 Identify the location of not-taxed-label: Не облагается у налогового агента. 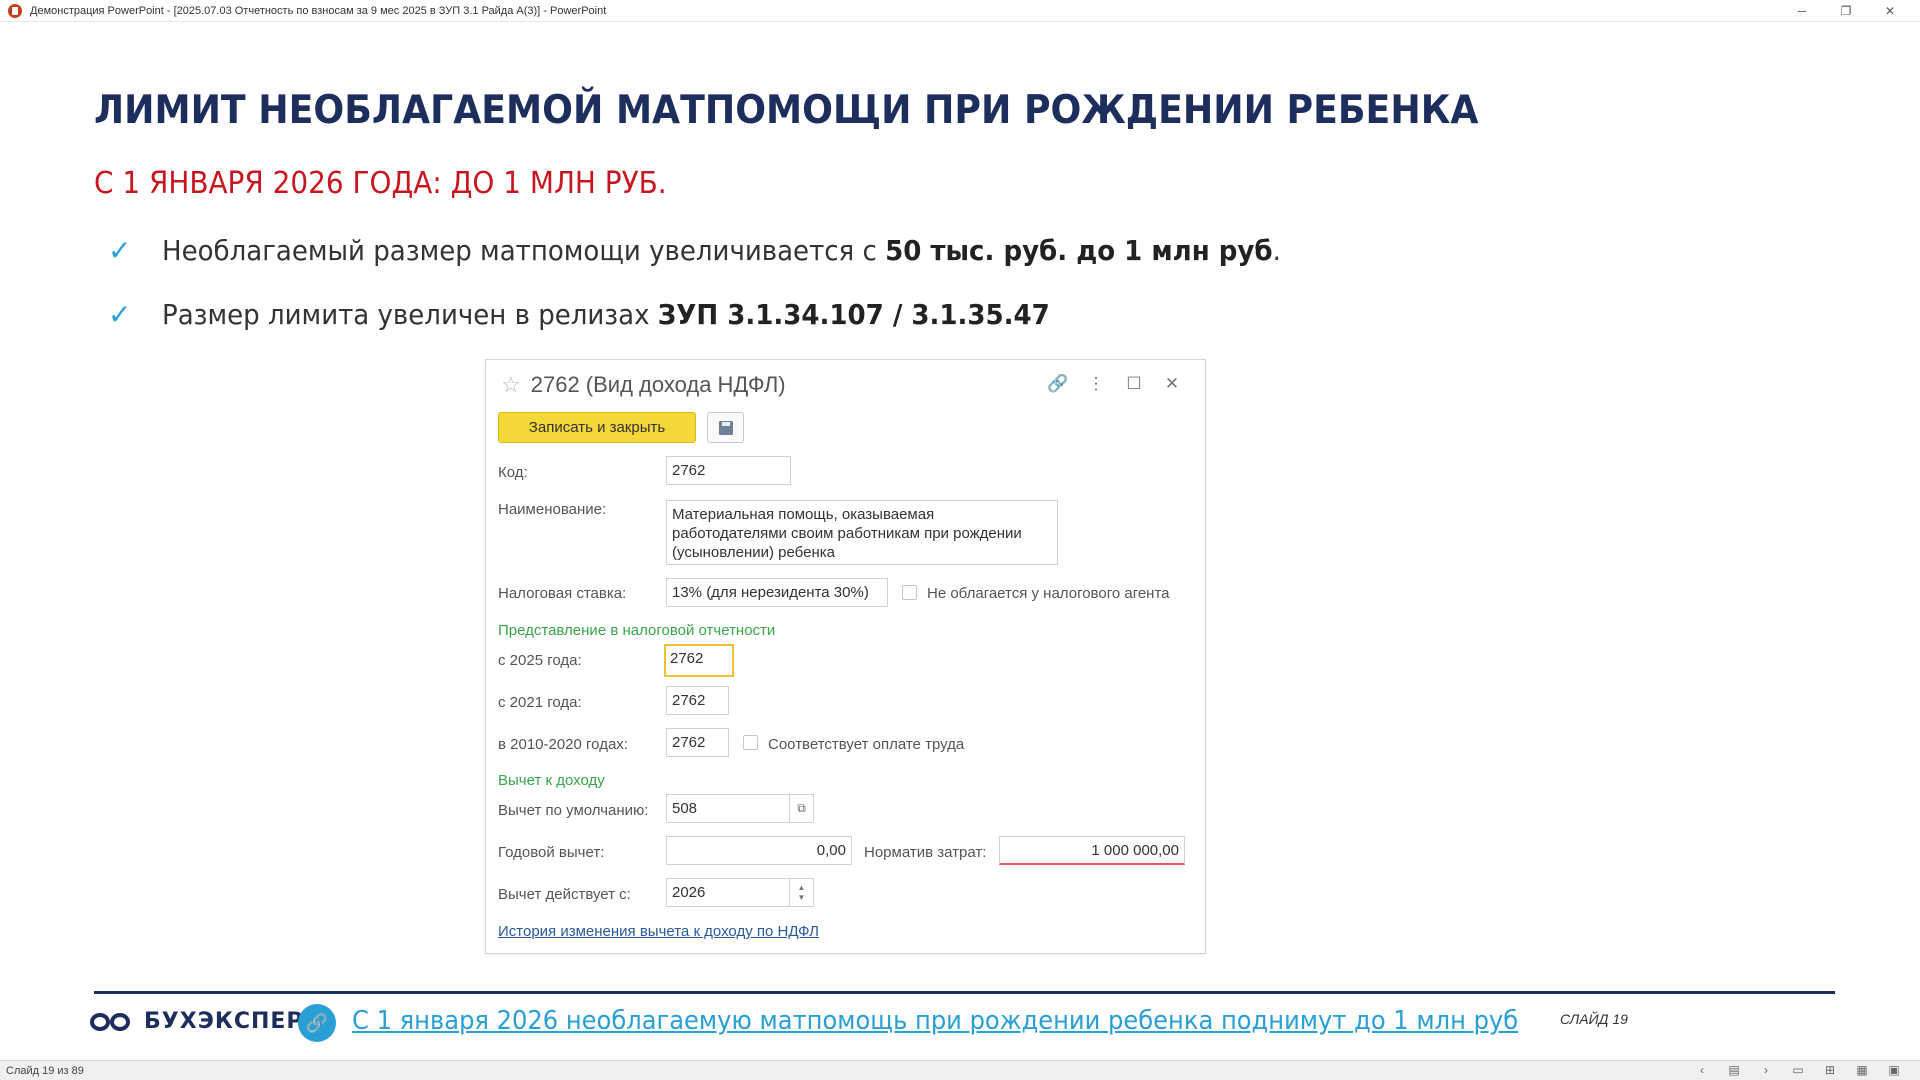
(1048, 593).